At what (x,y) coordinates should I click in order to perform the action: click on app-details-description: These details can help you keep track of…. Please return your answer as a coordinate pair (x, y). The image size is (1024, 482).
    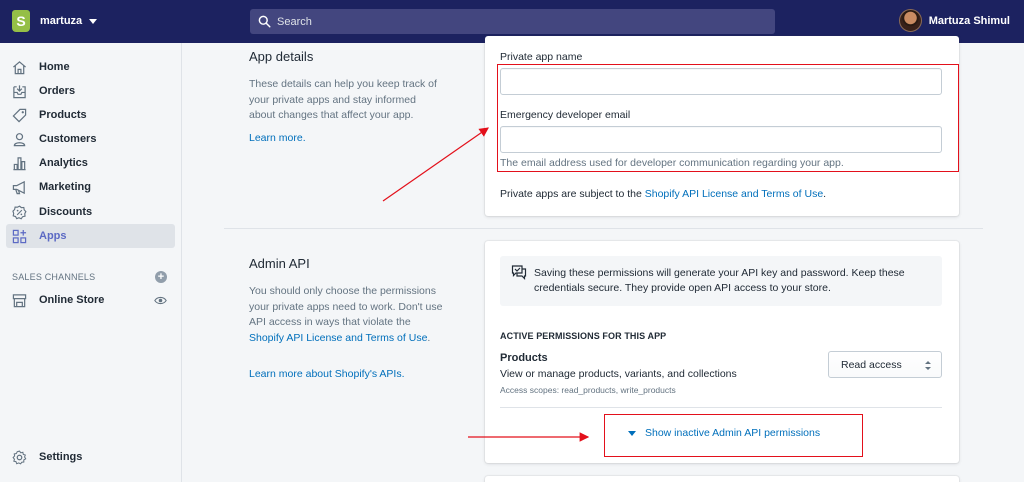
    Looking at the image, I should click on (346, 100).